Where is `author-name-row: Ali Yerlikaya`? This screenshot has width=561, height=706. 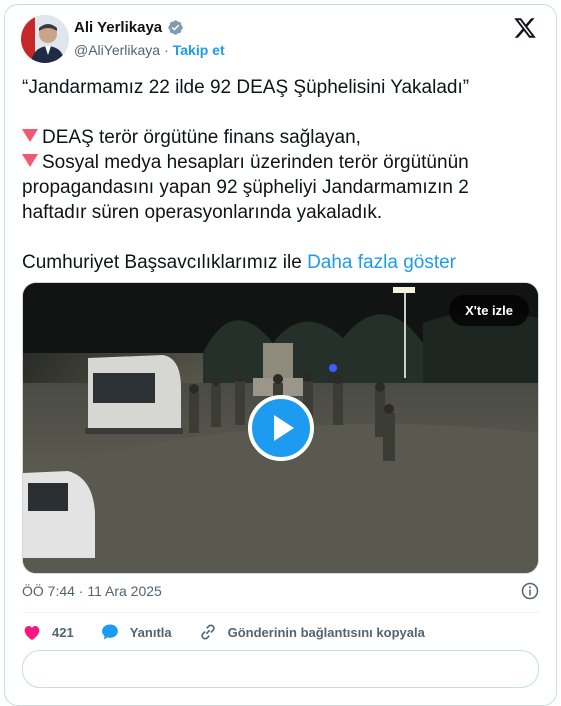 author-name-row: Ali Yerlikaya is located at coordinates (129, 27).